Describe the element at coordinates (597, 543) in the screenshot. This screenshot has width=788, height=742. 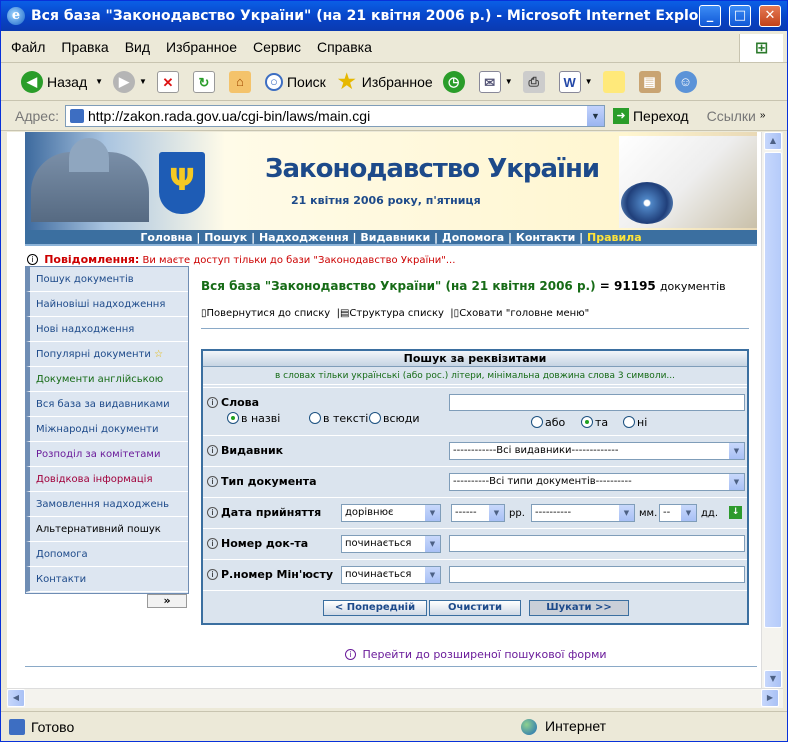
I see `number-input` at that location.